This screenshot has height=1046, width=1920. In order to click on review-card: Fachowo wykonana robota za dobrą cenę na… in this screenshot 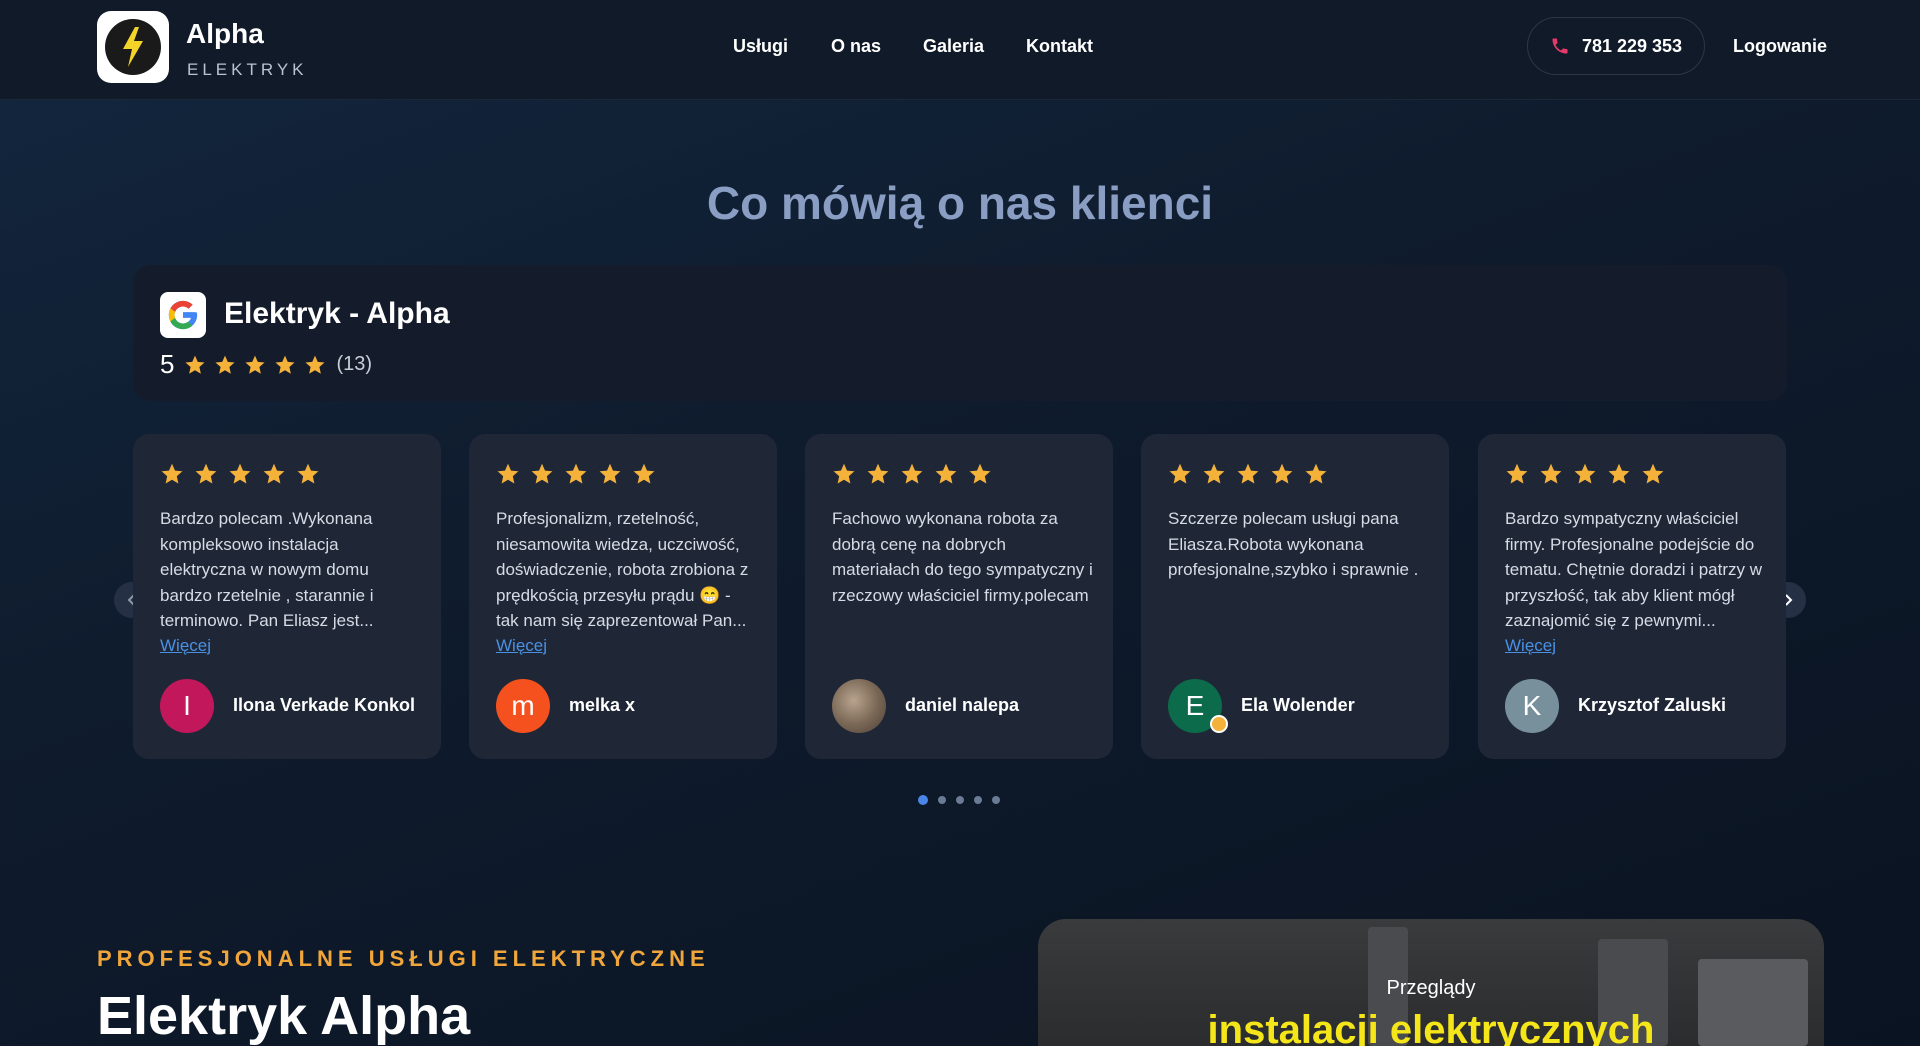, I will do `click(959, 596)`.